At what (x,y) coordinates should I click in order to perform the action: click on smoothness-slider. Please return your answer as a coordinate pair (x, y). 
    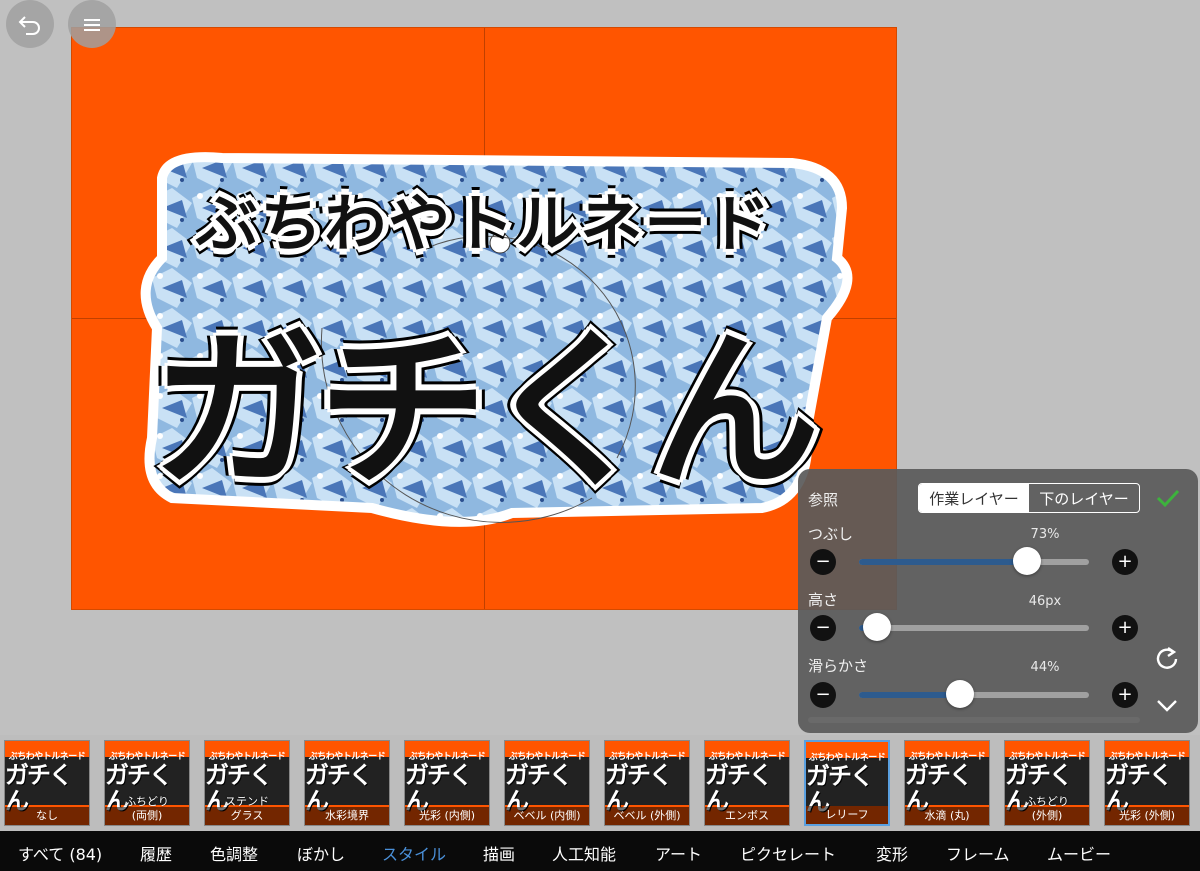
    Looking at the image, I should click on (974, 694).